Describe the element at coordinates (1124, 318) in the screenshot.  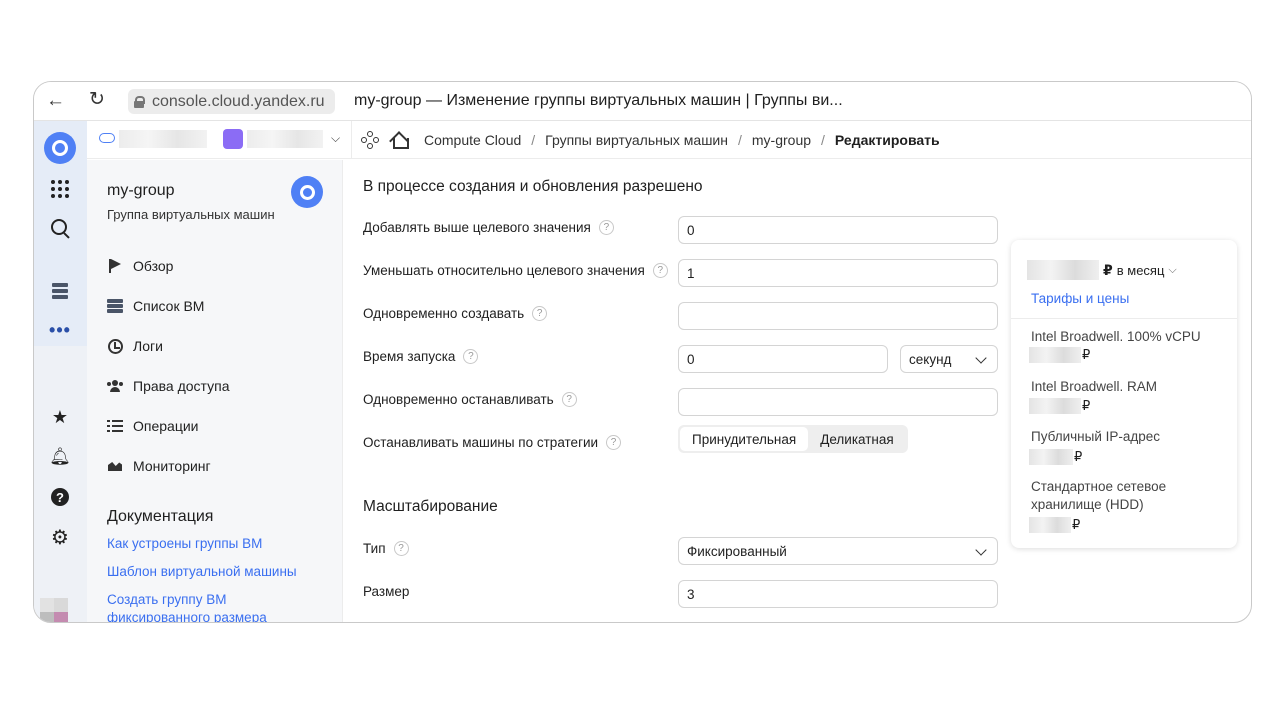
I see `price-divider` at that location.